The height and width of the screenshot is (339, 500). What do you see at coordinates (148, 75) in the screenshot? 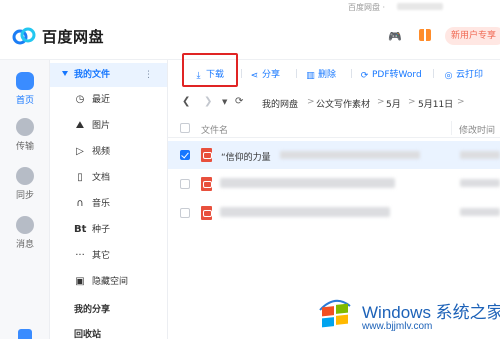
I see `more-options-icon: ⋮` at bounding box center [148, 75].